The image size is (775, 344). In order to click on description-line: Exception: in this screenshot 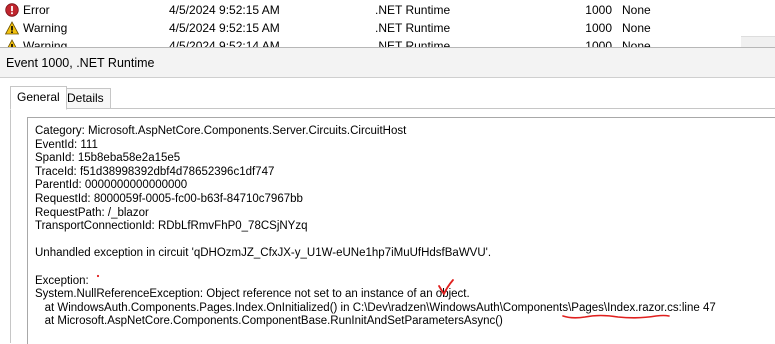, I will do `click(62, 280)`.